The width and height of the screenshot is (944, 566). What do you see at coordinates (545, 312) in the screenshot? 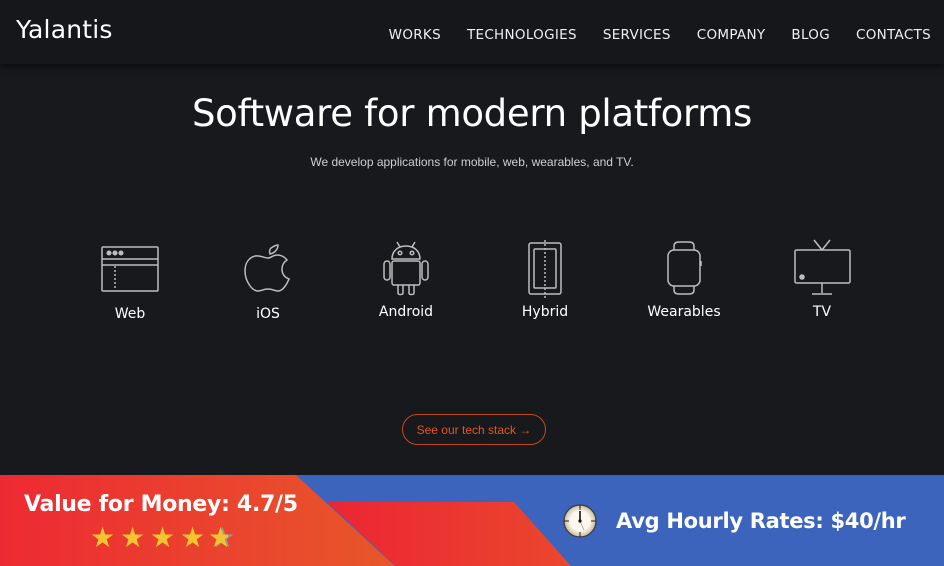
I see `platform-label: Hybrid` at bounding box center [545, 312].